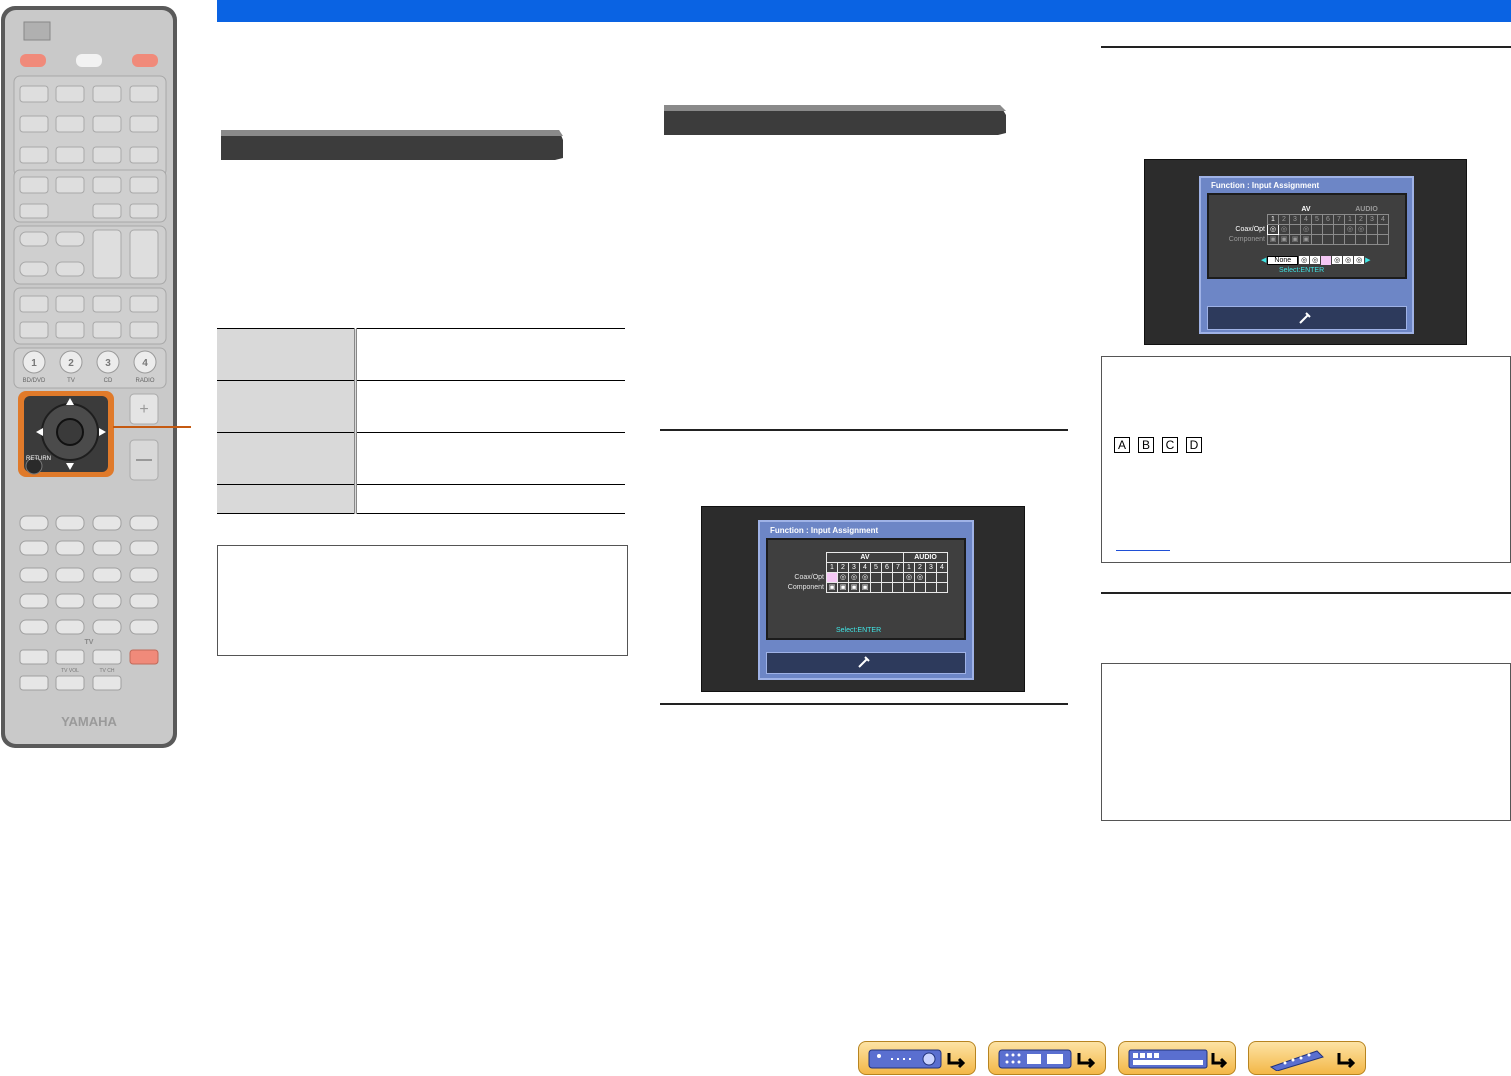 The height and width of the screenshot is (1076, 1511). Describe the element at coordinates (864, 11) in the screenshot. I see `top-header-bar` at that location.